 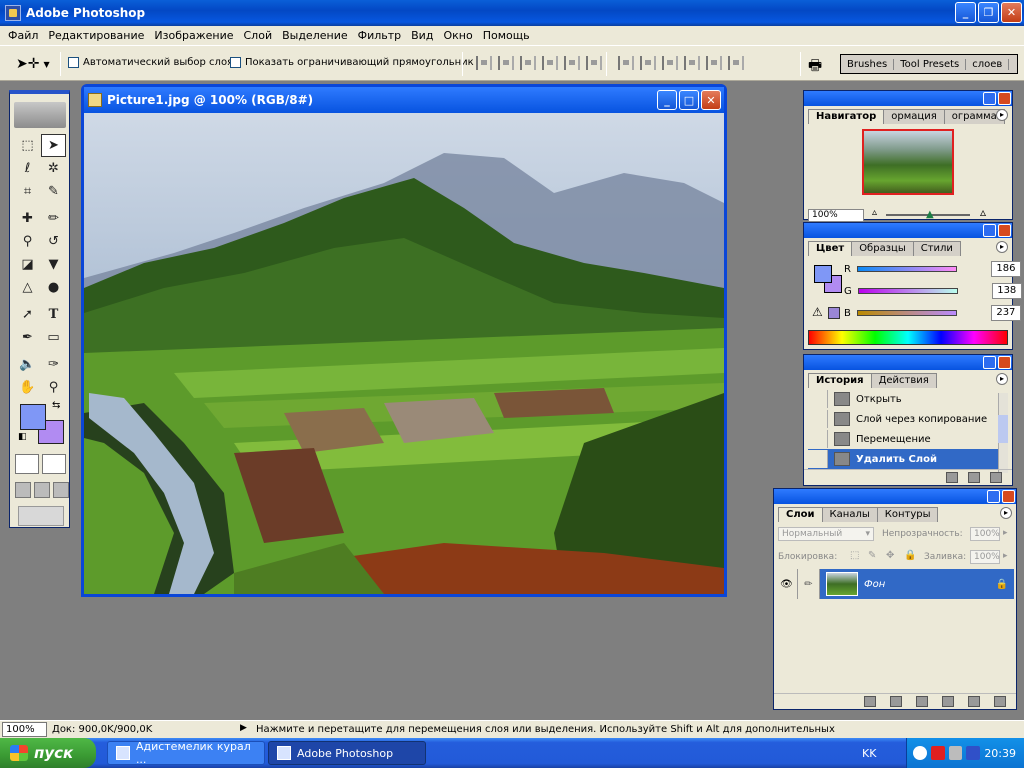 What do you see at coordinates (53, 314) in the screenshot?
I see `type-tool-icon: T` at bounding box center [53, 314].